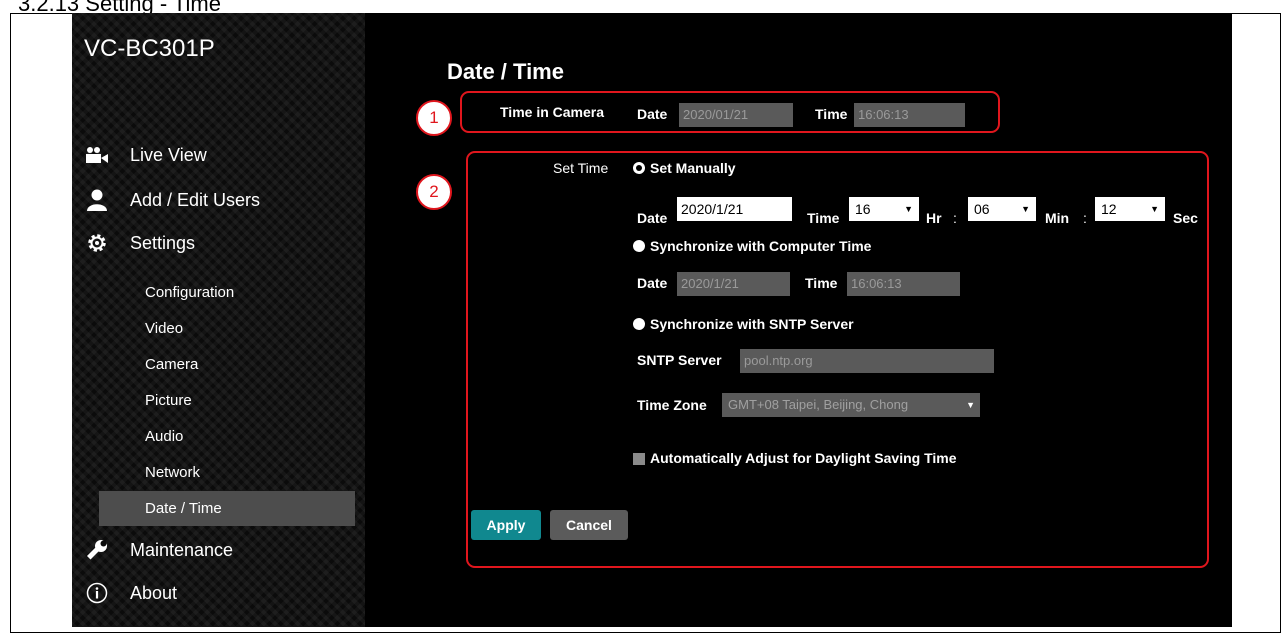  Describe the element at coordinates (195, 199) in the screenshot. I see `nav-item-label: Add / Edit Users` at that location.